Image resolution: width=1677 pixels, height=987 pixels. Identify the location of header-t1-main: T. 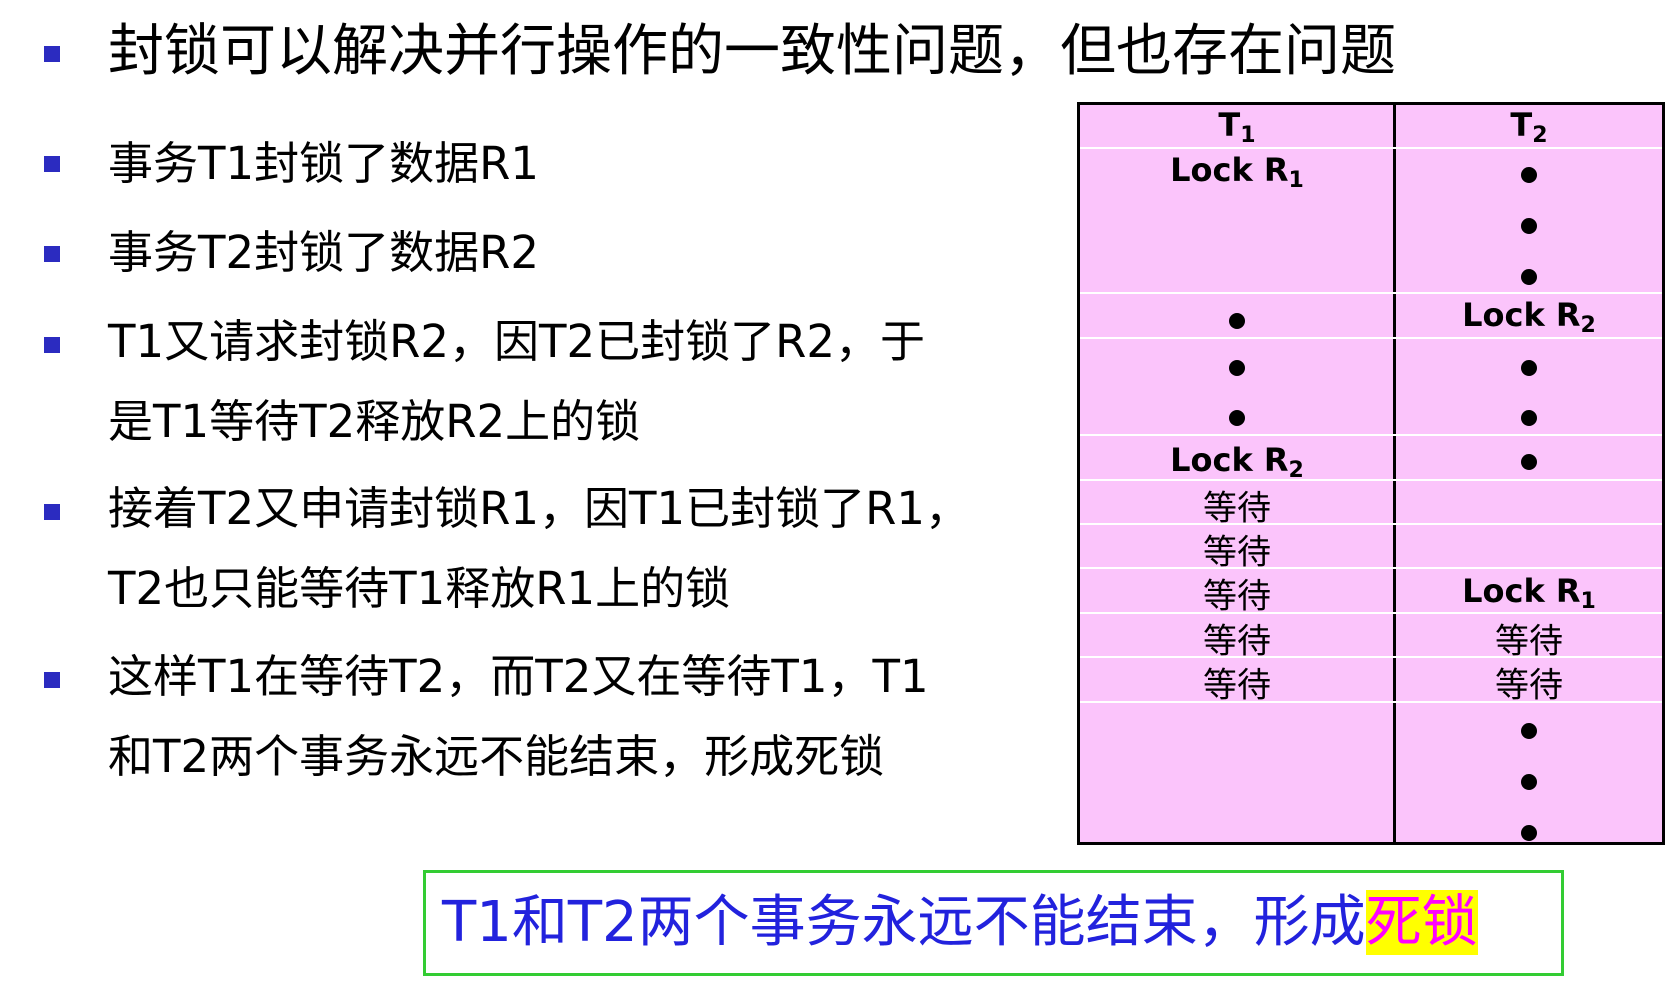
(1229, 125).